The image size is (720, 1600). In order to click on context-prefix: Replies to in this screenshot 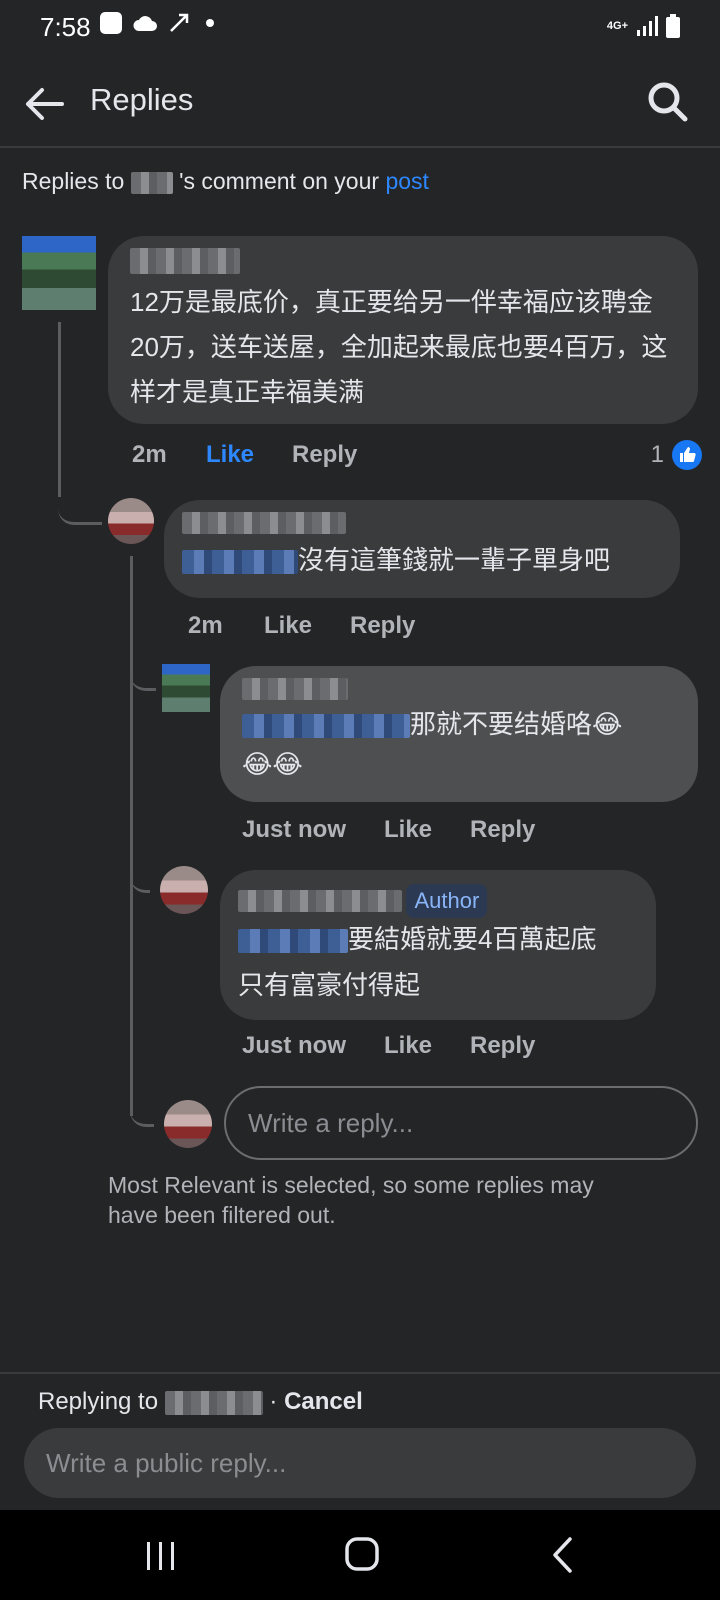, I will do `click(73, 181)`.